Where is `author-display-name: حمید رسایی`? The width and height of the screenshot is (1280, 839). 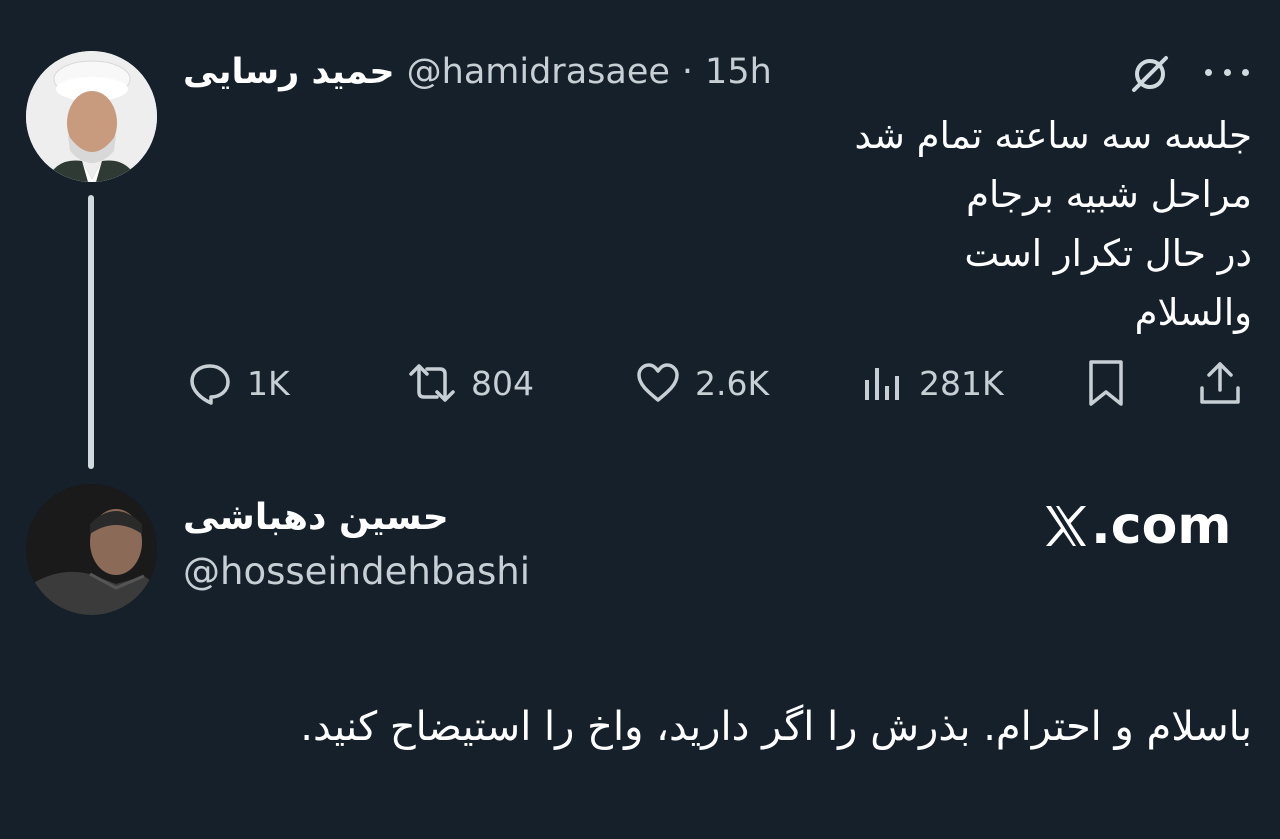 author-display-name: حمید رسایی is located at coordinates (289, 72).